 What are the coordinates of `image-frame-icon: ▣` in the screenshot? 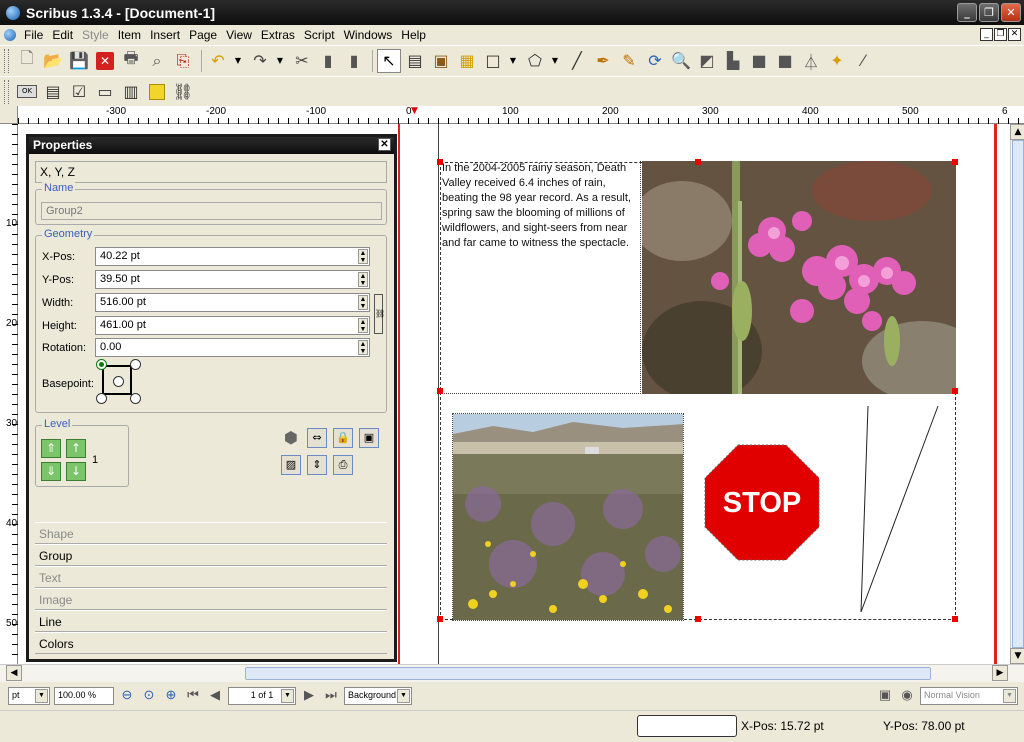 It's located at (441, 61).